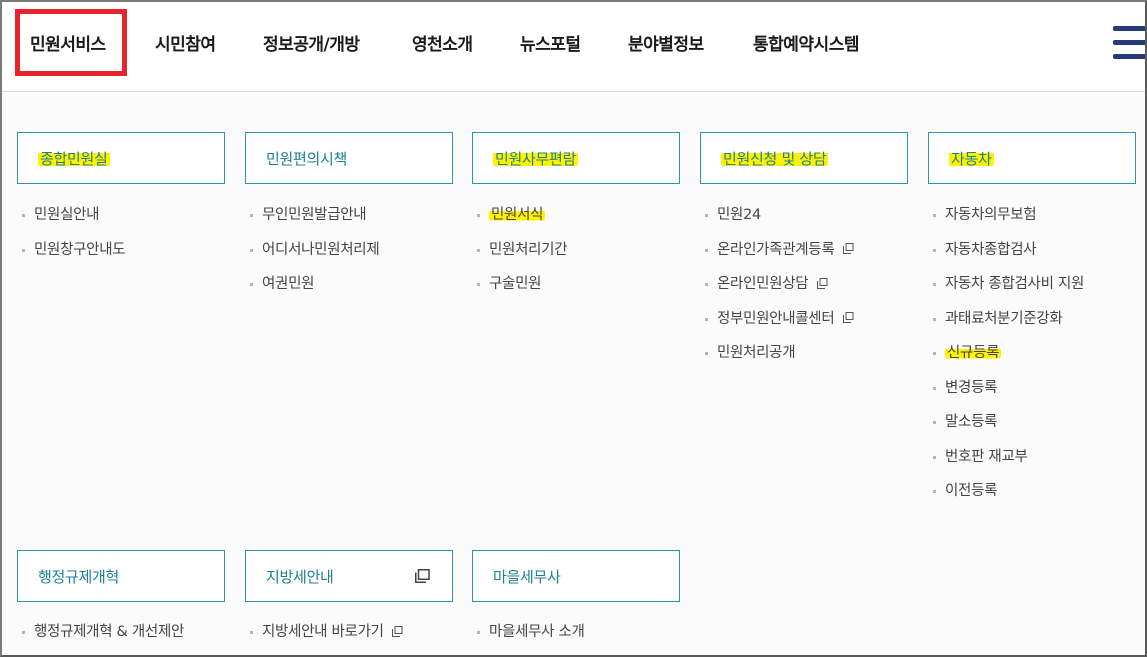 Image resolution: width=1147 pixels, height=657 pixels. I want to click on list-item-label: 온라인민원상담, so click(763, 284).